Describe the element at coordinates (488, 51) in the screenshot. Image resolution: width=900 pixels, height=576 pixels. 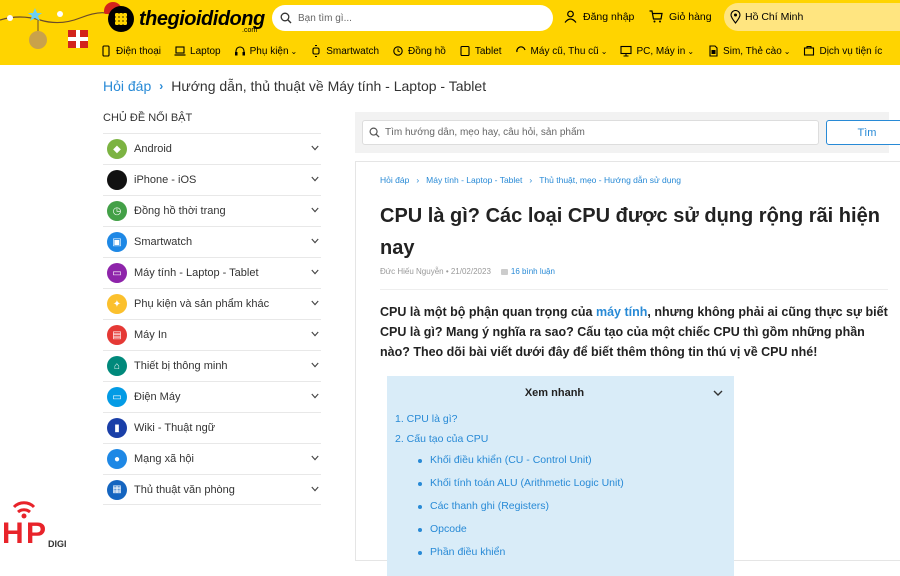
I see `nav-item-label: Tablet` at that location.